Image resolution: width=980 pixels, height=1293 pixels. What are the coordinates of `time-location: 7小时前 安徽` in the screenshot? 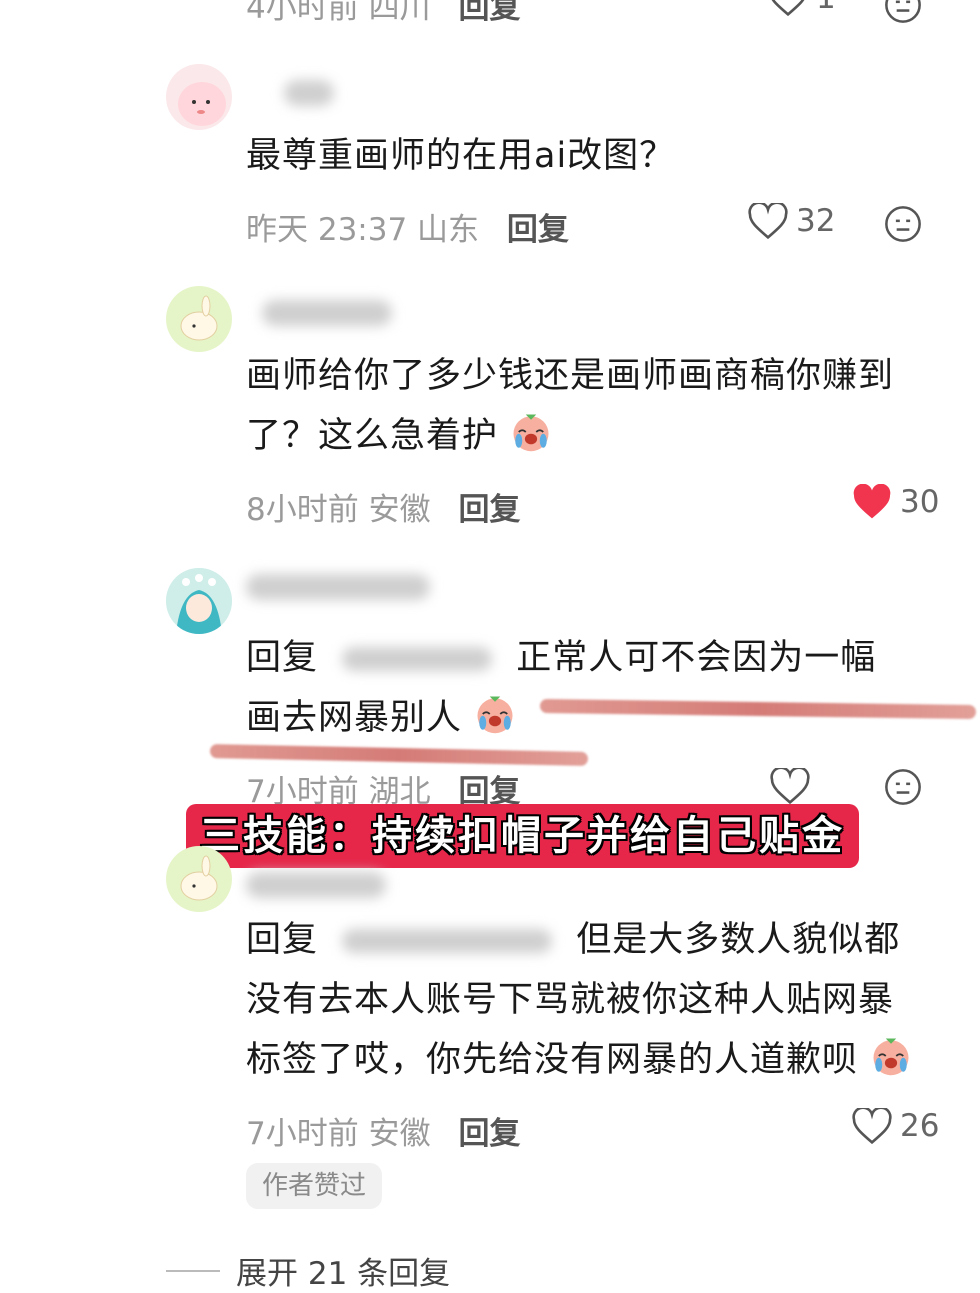 It's located at (338, 1134).